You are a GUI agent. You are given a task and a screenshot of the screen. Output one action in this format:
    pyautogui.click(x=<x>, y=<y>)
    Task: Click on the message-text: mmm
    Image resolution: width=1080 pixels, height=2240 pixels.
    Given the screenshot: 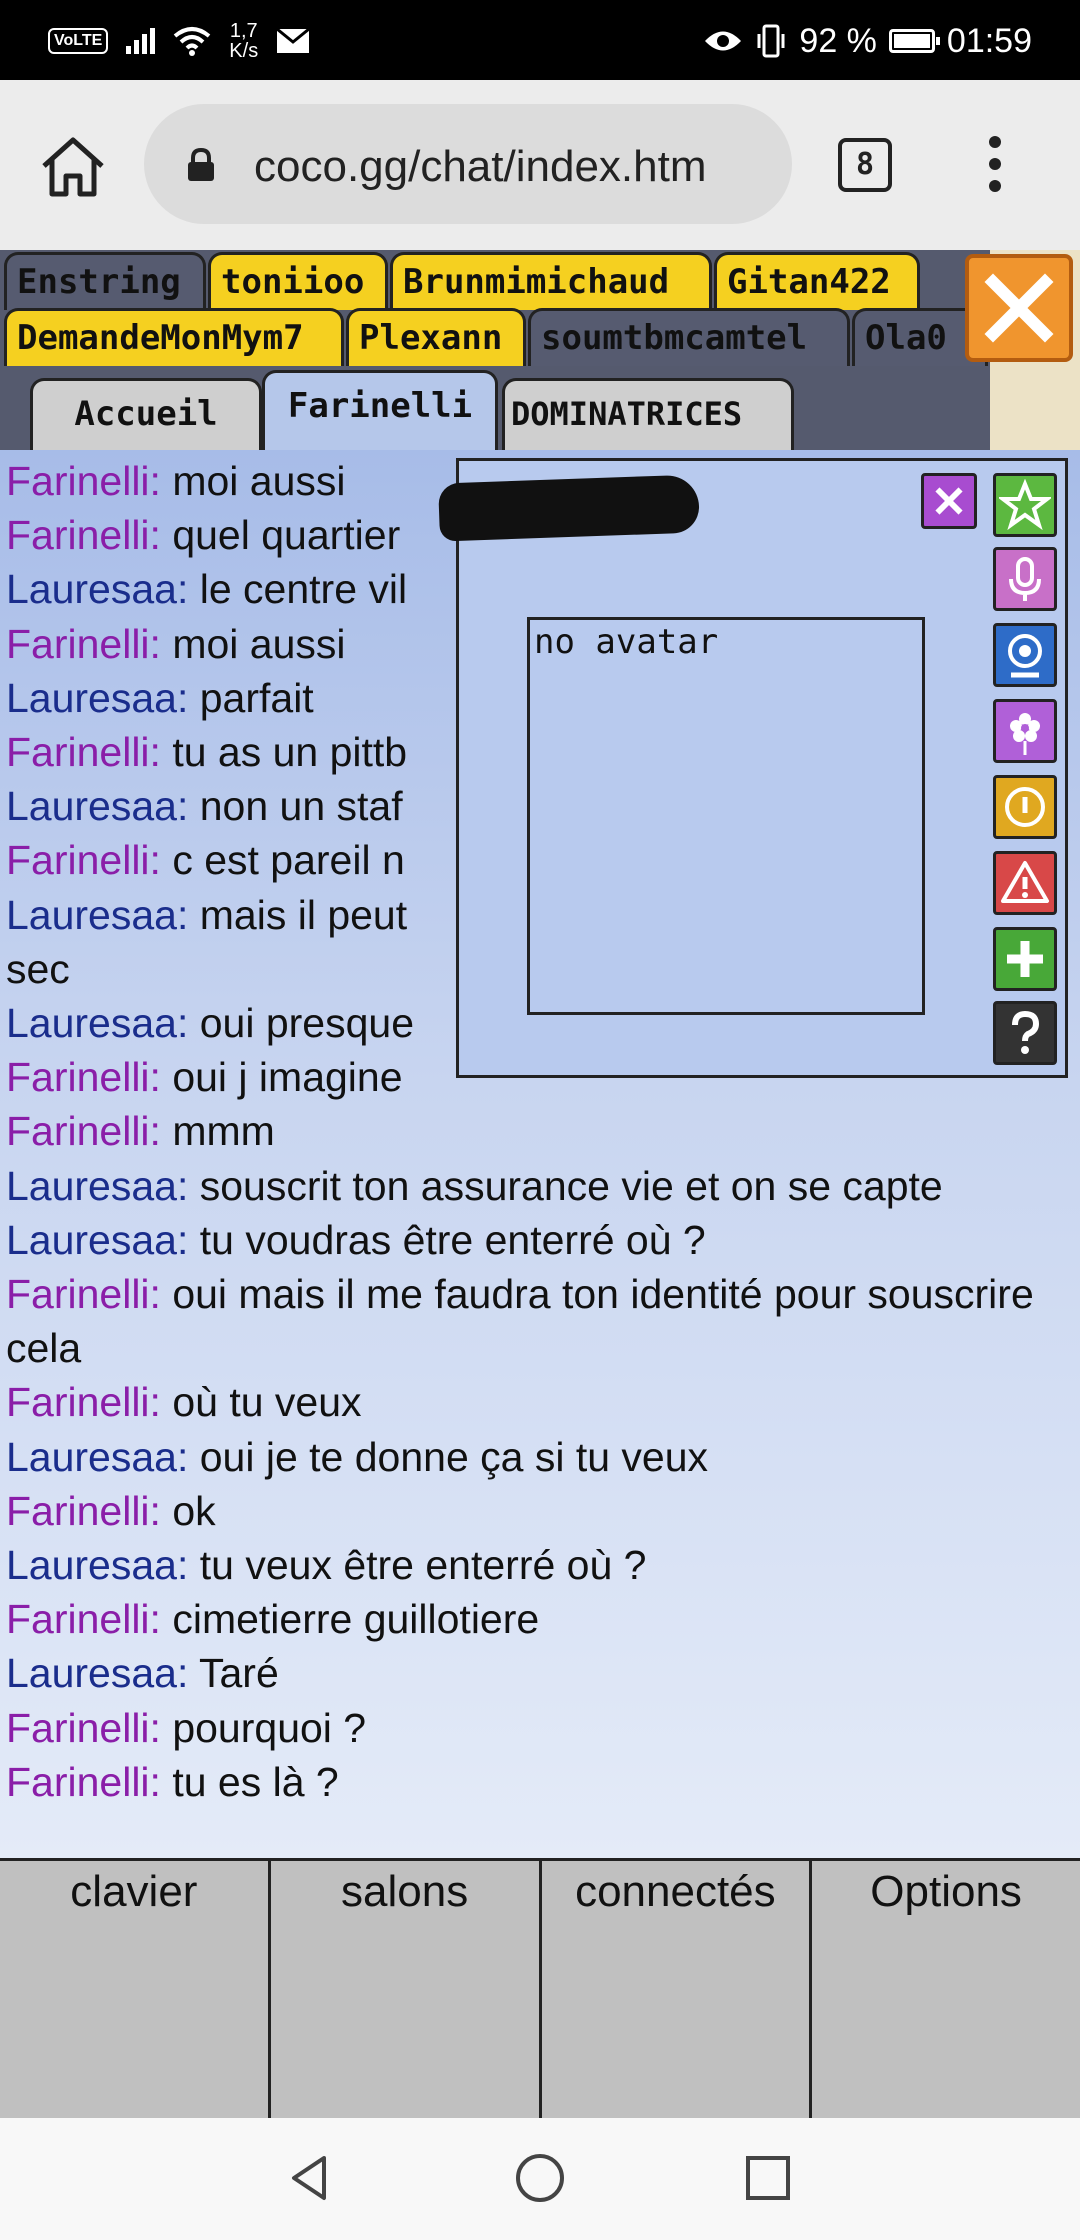 What is the action you would take?
    pyautogui.click(x=217, y=1131)
    